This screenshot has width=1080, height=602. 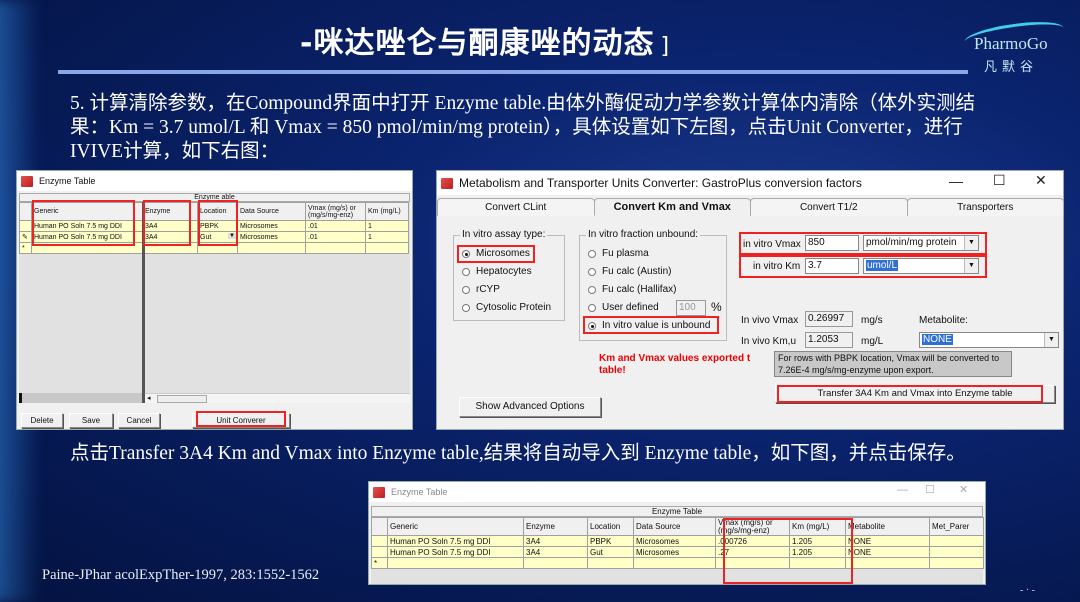 I want to click on radio-label: rCYP, so click(x=488, y=289).